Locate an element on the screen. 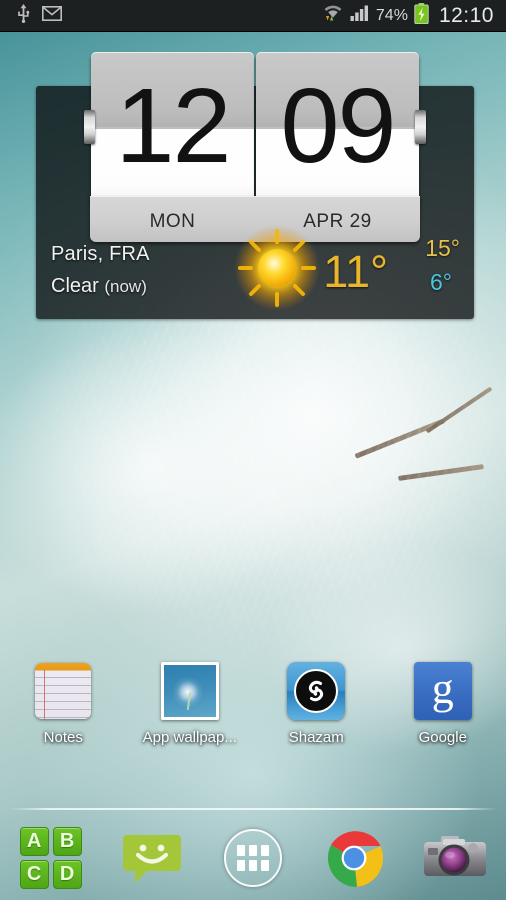  flip-hinge-right-icon is located at coordinates (420, 127).